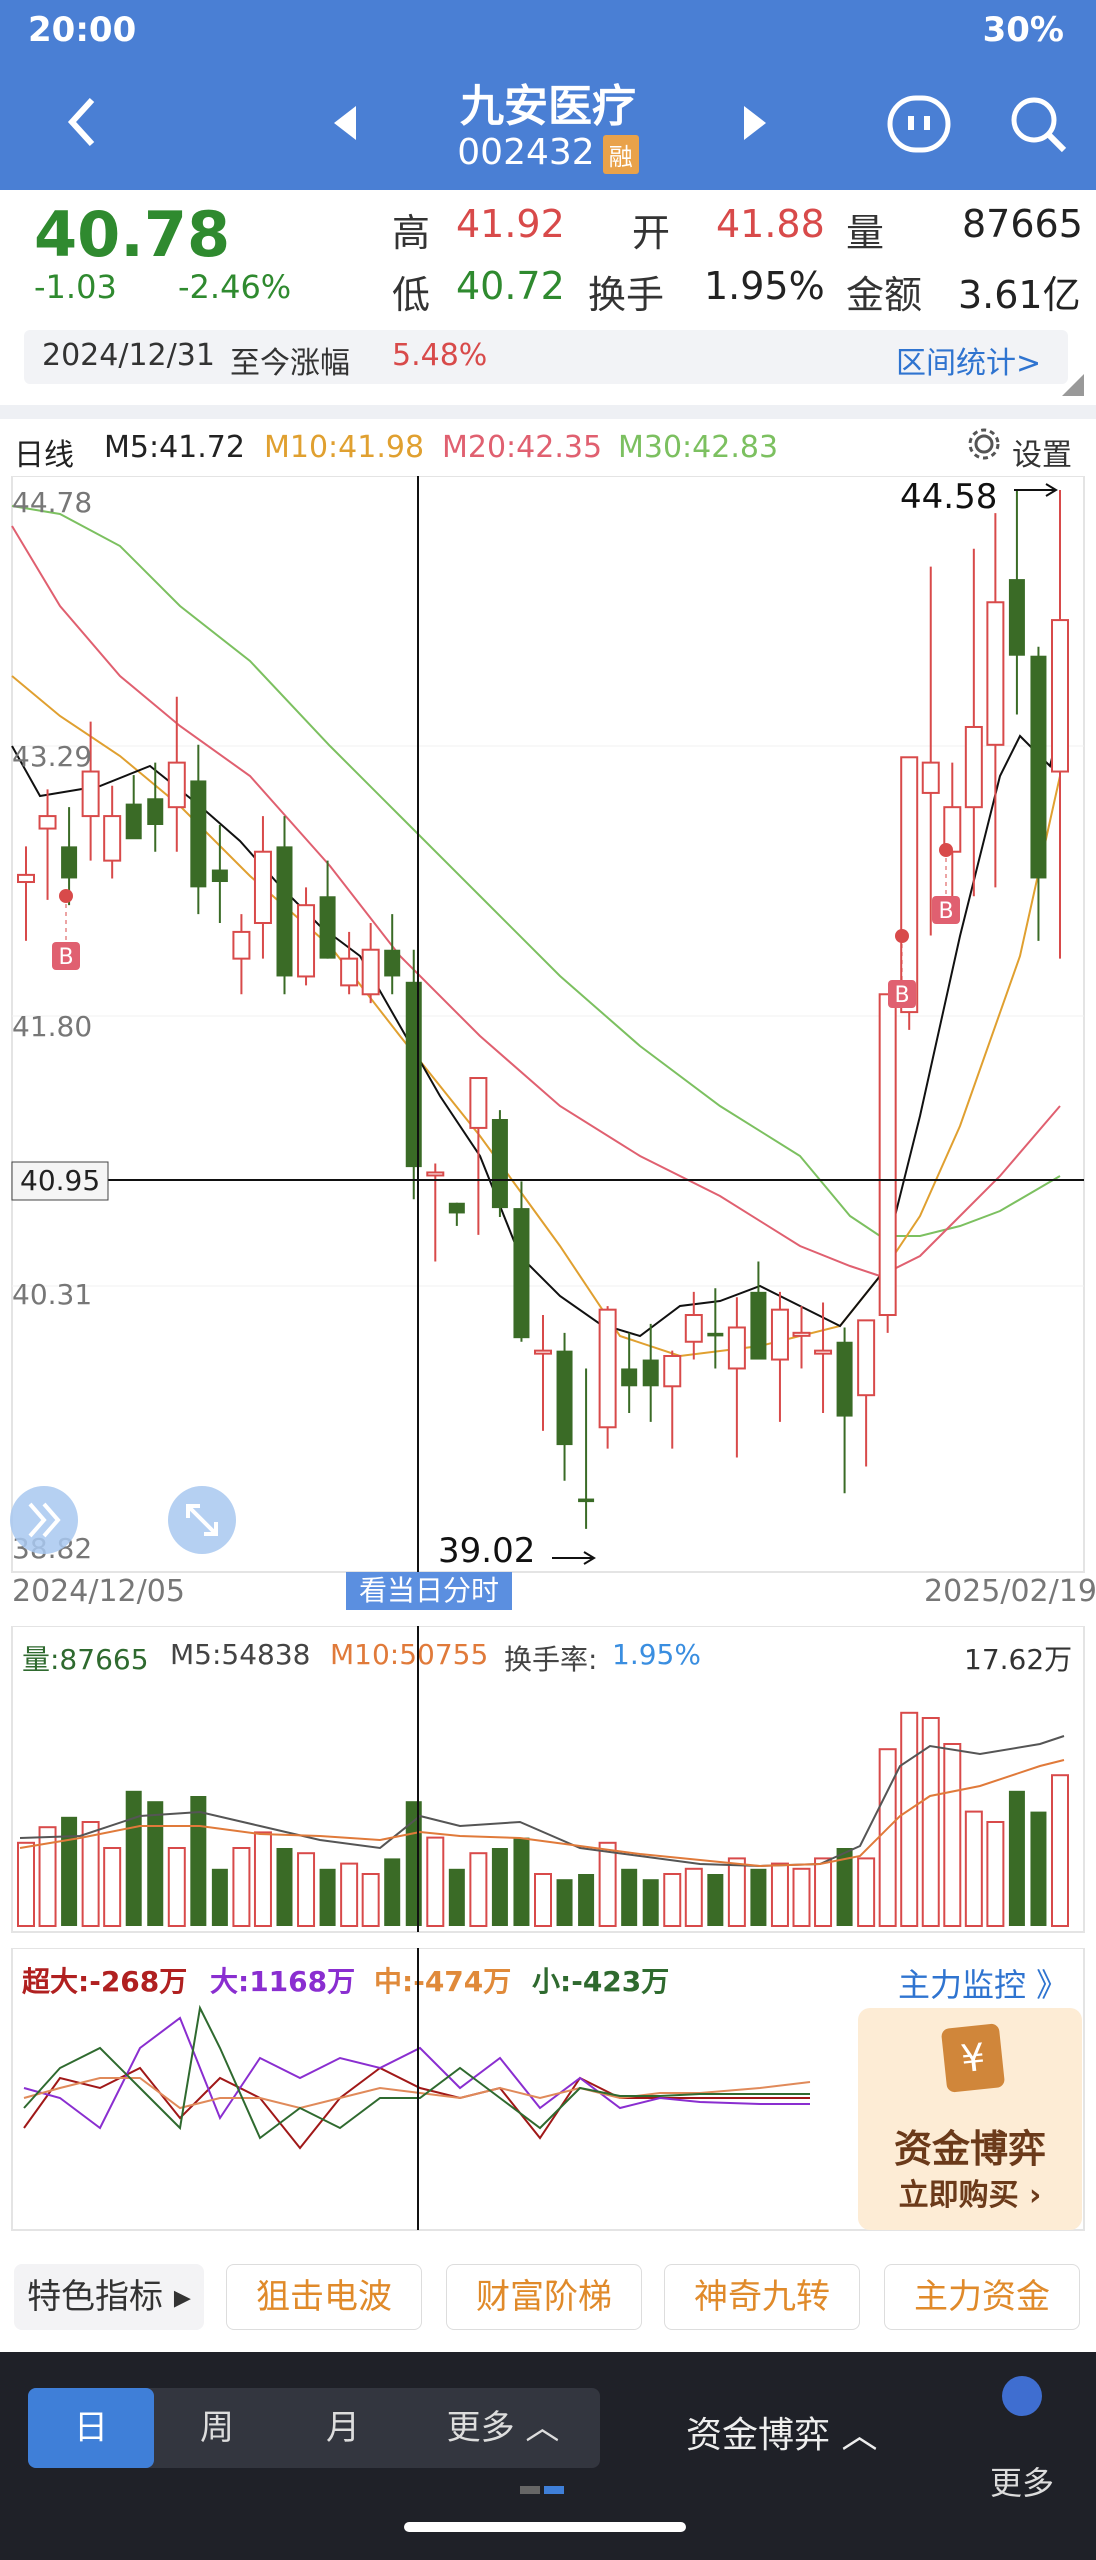 This screenshot has height=2560, width=1096. What do you see at coordinates (973, 2058) in the screenshot?
I see `money-card-icon: ¥` at bounding box center [973, 2058].